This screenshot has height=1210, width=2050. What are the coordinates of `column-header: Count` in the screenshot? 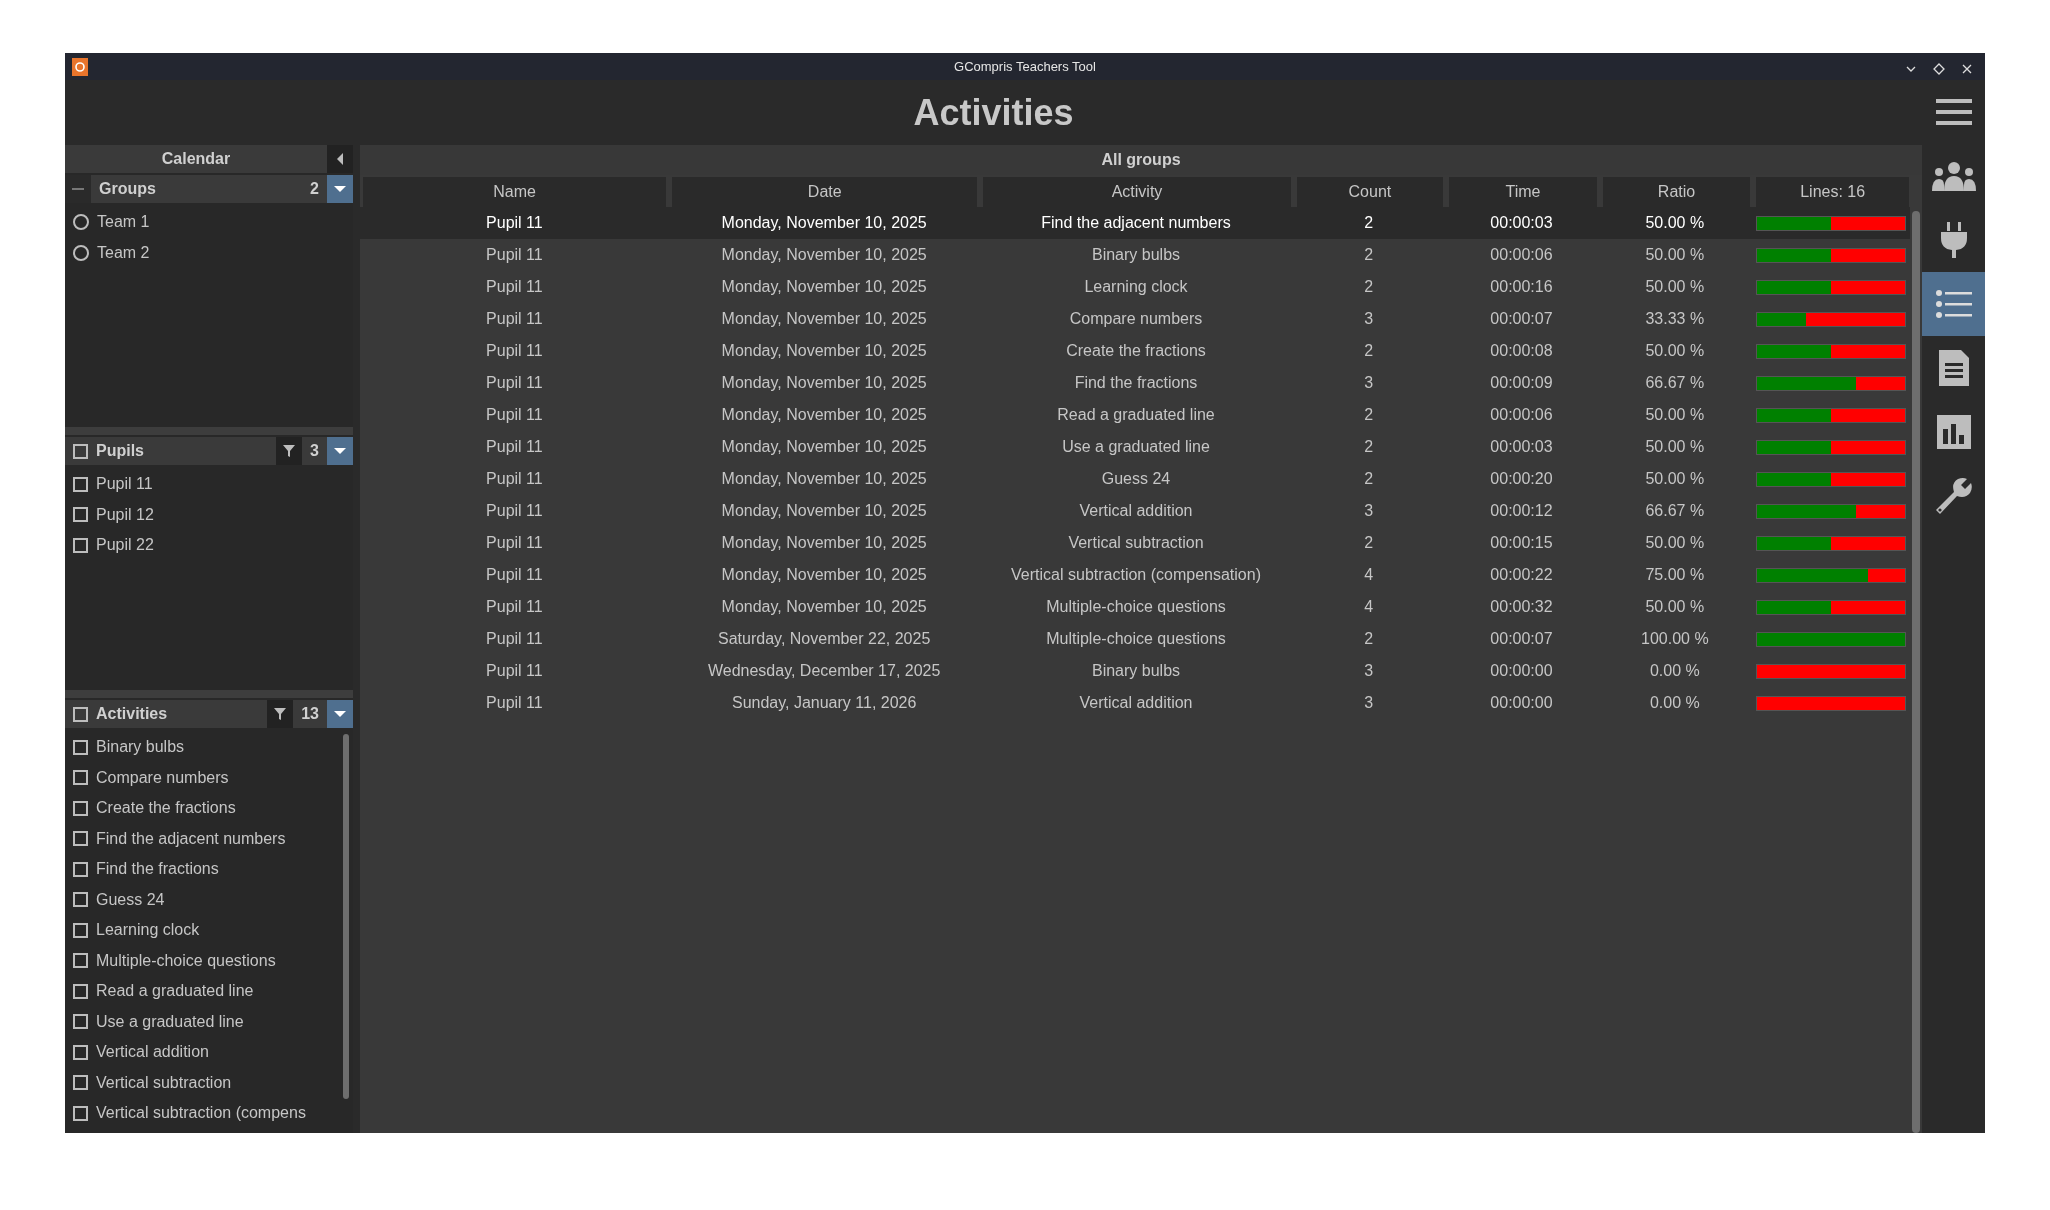 It's located at (1370, 192).